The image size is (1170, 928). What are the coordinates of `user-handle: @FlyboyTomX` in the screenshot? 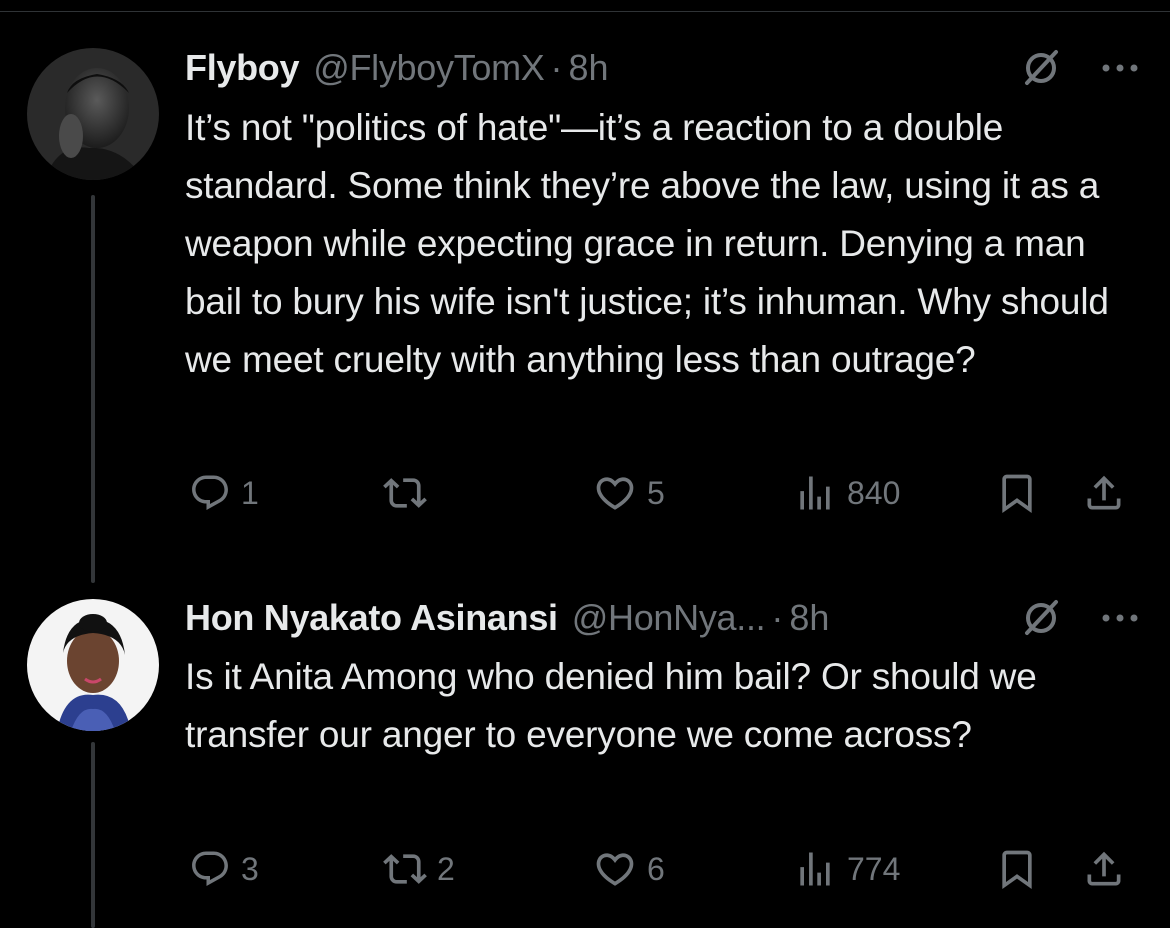 It's located at (429, 68).